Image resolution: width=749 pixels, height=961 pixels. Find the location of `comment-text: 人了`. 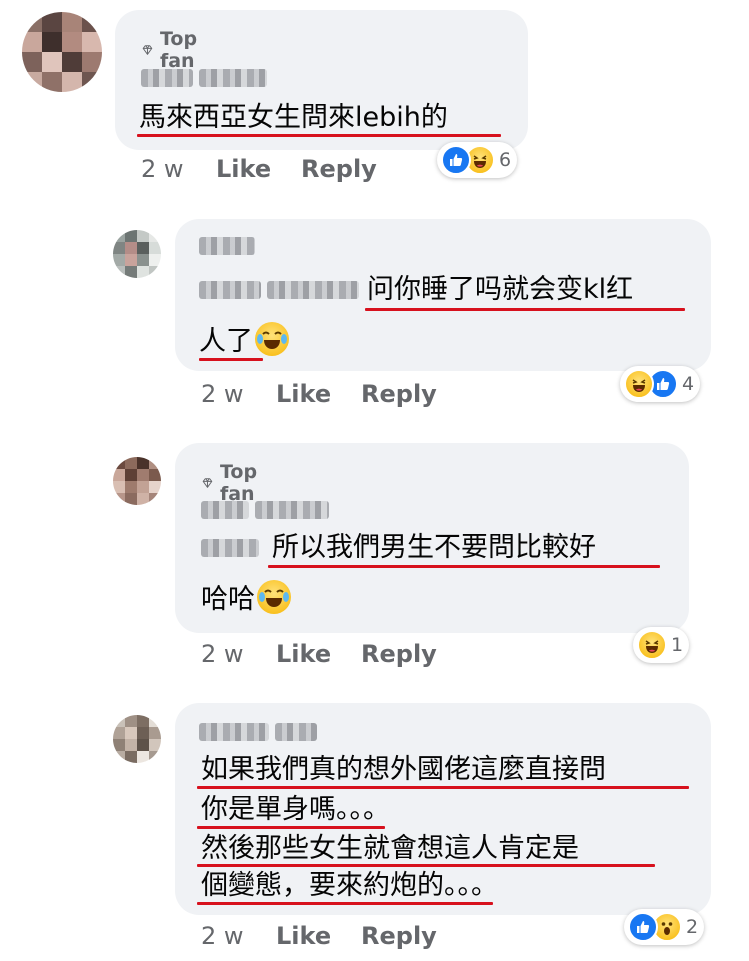

comment-text: 人了 is located at coordinates (244, 342).